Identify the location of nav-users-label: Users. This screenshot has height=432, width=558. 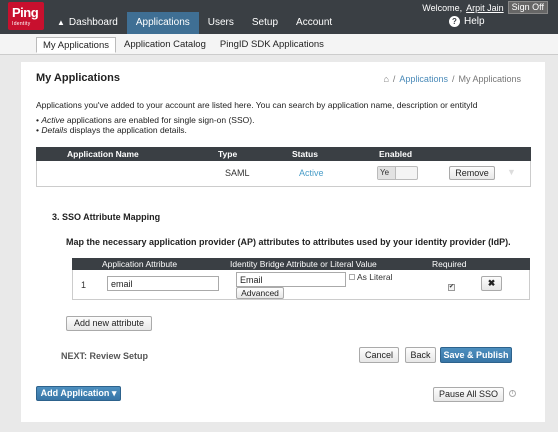
(220, 22).